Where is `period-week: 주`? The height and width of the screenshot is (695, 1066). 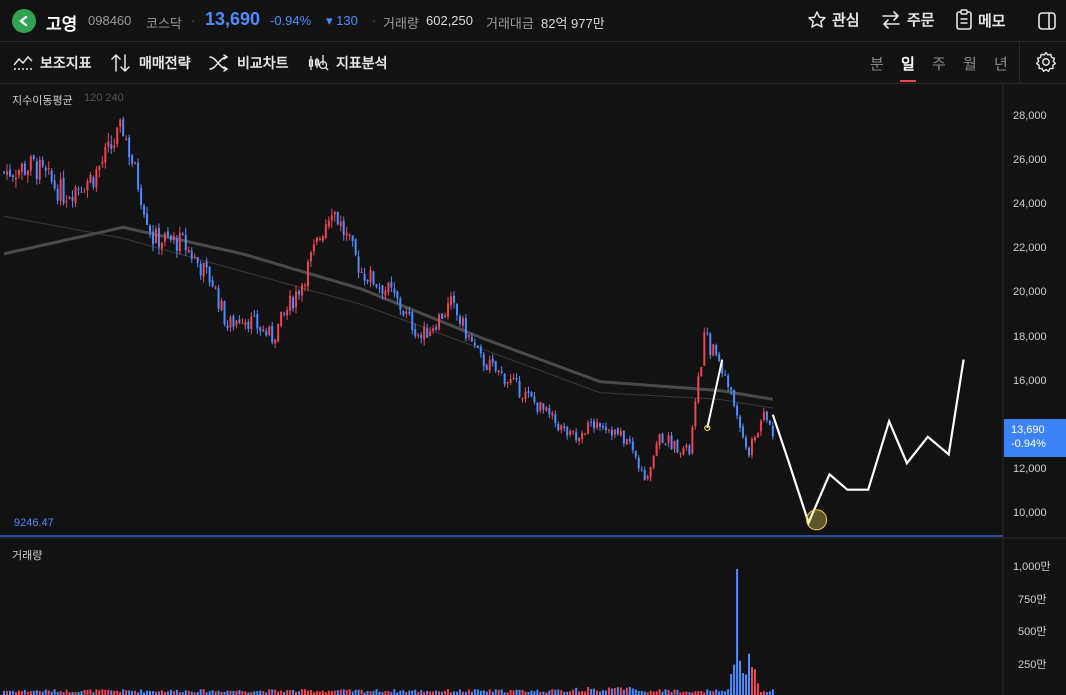
period-week: 주 is located at coordinates (939, 63).